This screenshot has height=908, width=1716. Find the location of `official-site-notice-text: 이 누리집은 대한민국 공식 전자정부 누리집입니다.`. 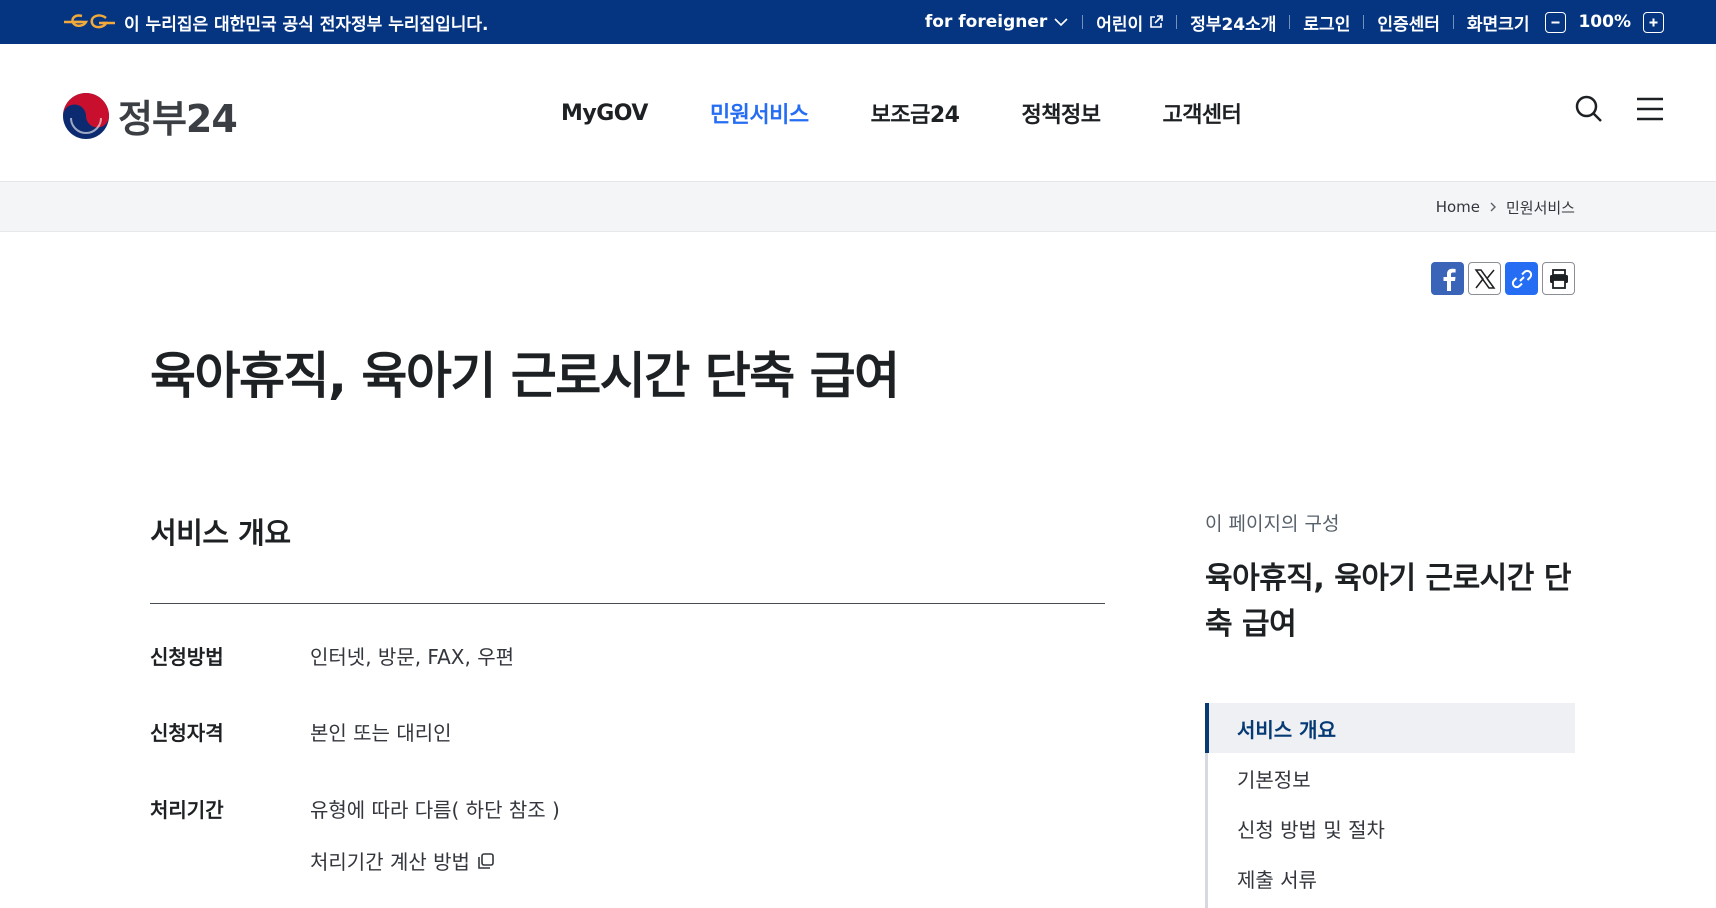

official-site-notice-text: 이 누리집은 대한민국 공식 전자정부 누리집입니다. is located at coordinates (306, 24).